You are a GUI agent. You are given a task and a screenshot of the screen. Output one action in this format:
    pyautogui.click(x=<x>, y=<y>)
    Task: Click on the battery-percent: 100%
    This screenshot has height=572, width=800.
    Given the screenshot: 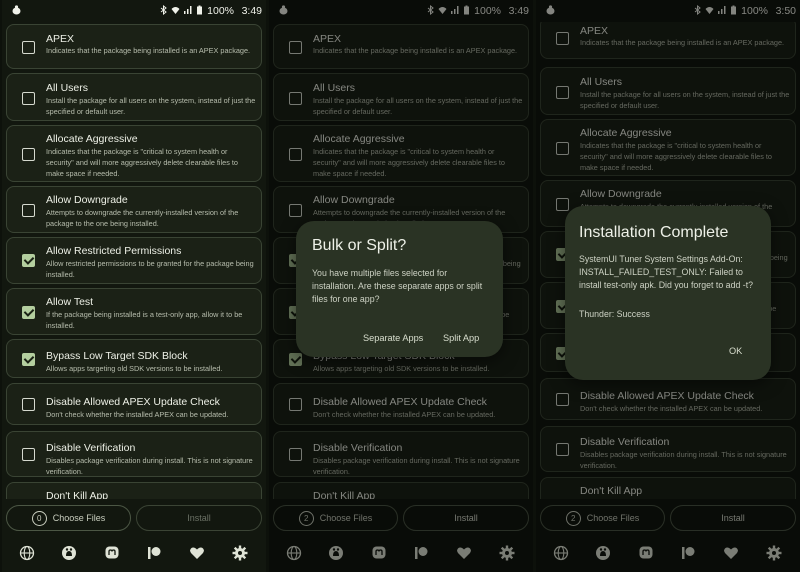 What is the action you would take?
    pyautogui.click(x=220, y=11)
    